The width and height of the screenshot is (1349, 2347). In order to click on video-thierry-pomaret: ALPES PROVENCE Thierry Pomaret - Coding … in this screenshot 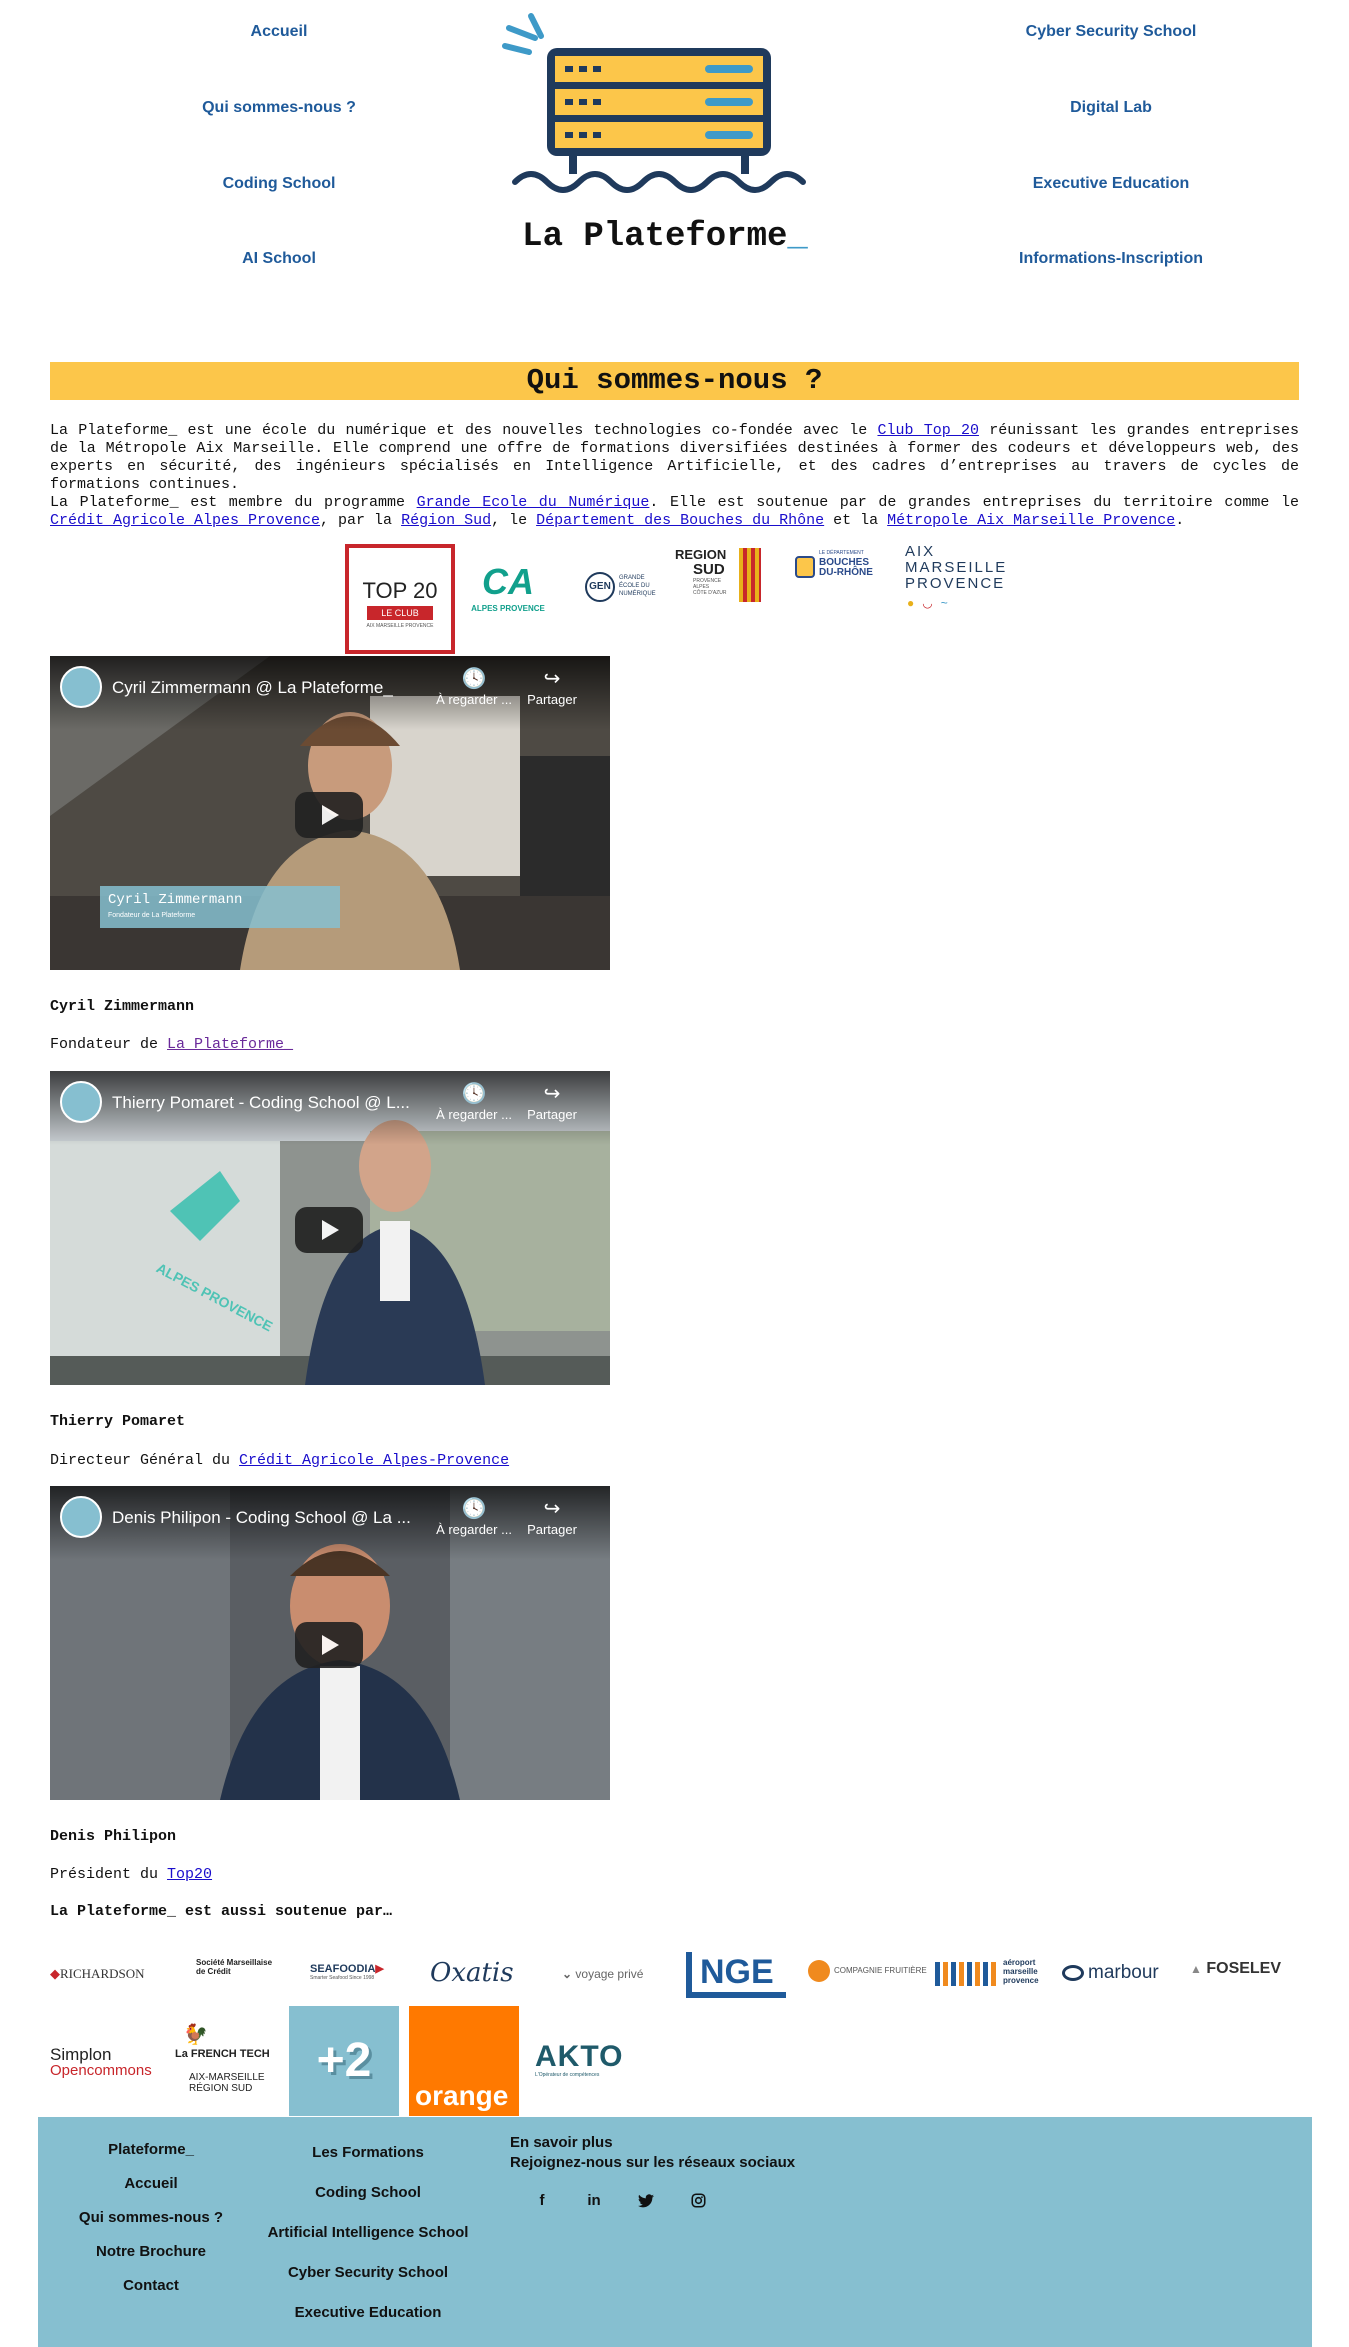, I will do `click(330, 1228)`.